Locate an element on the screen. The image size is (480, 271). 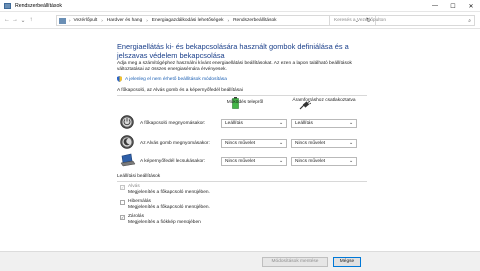
hibernate-checkbox is located at coordinates (122, 202).